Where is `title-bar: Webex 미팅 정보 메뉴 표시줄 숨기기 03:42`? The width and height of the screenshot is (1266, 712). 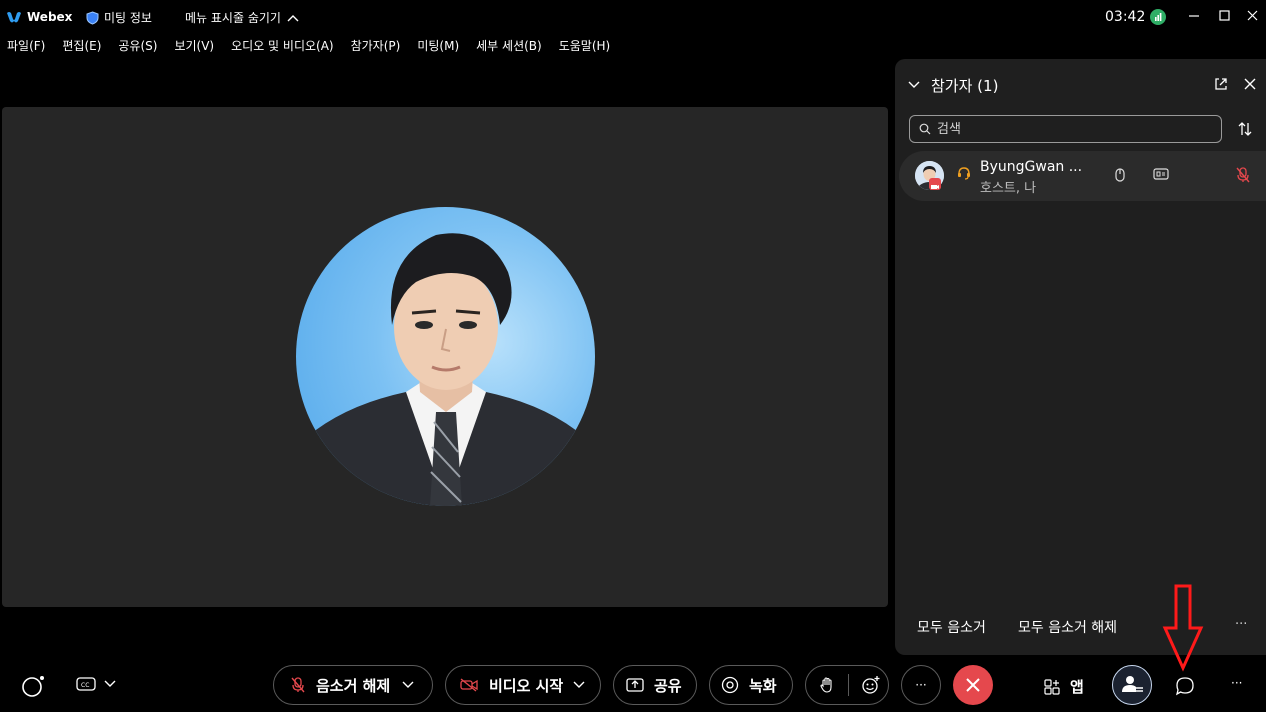 title-bar: Webex 미팅 정보 메뉴 표시줄 숨기기 03:42 is located at coordinates (633, 17).